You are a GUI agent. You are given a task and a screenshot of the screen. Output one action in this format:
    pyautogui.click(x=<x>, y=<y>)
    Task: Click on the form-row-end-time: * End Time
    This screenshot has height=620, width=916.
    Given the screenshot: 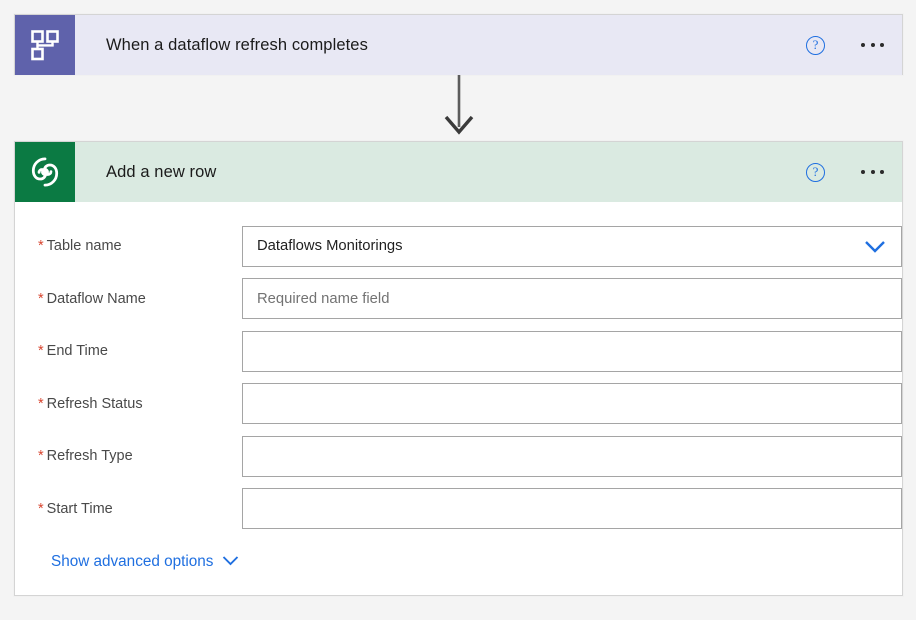 What is the action you would take?
    pyautogui.click(x=458, y=351)
    